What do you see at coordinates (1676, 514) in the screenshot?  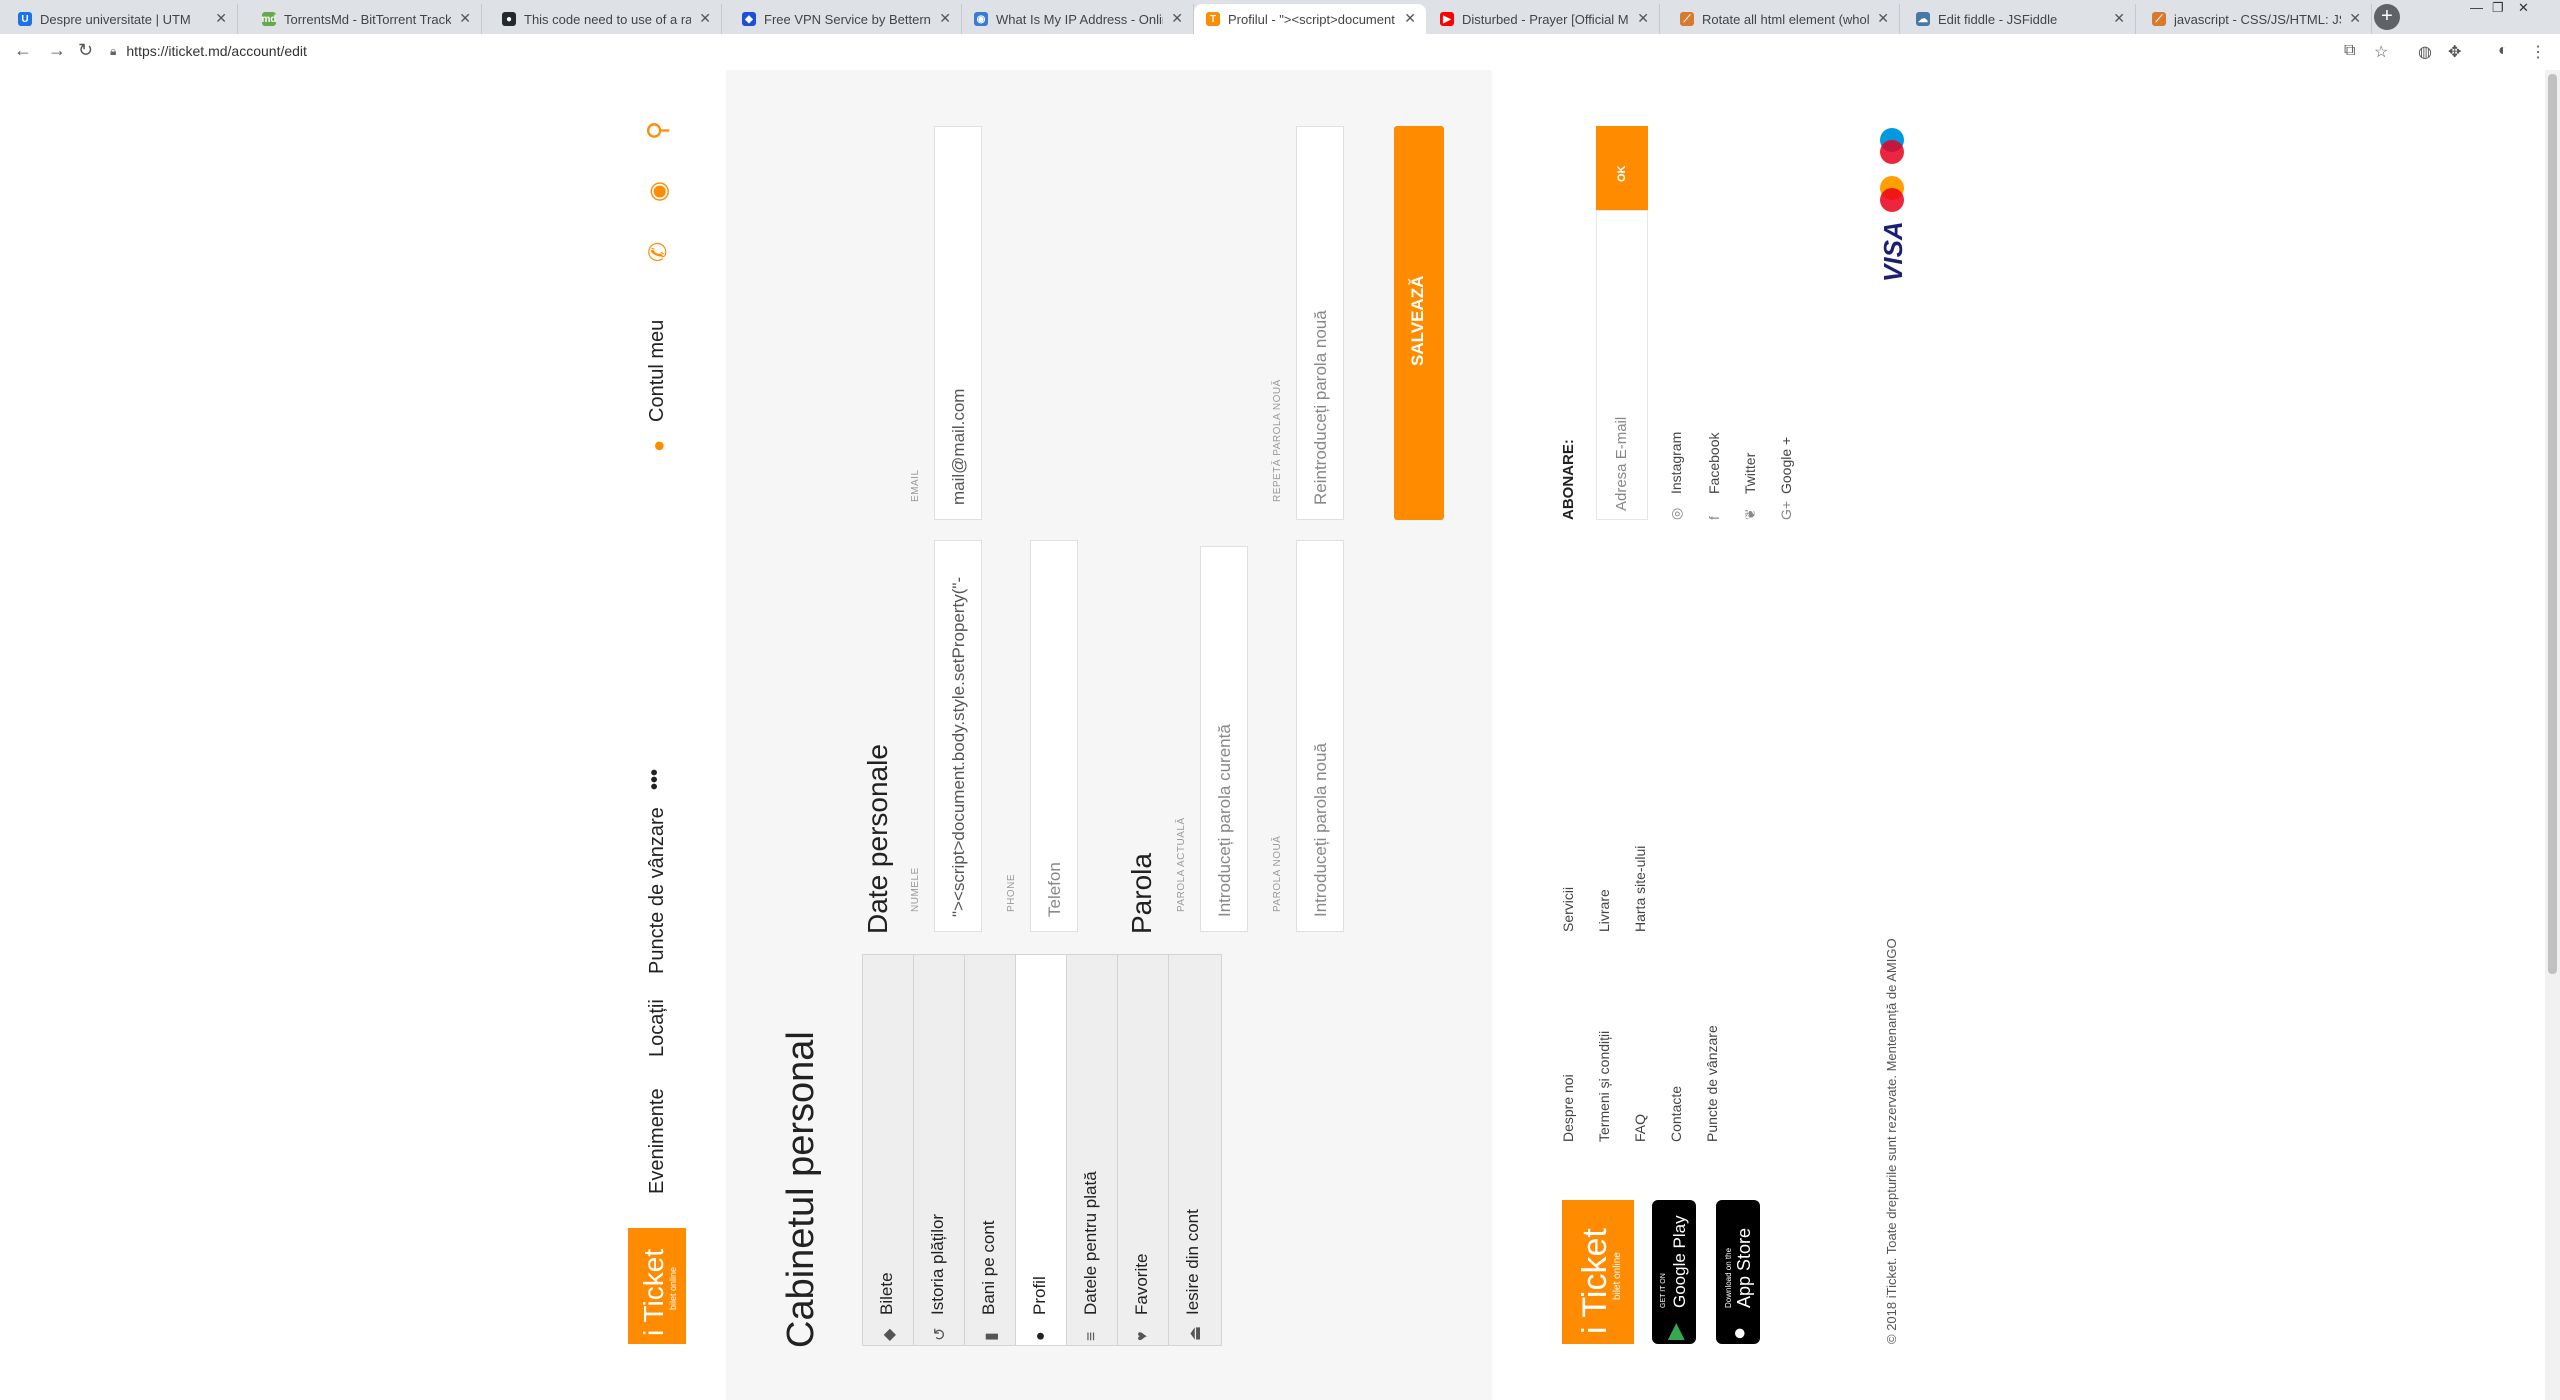 I see `instagram-icon: ◎` at bounding box center [1676, 514].